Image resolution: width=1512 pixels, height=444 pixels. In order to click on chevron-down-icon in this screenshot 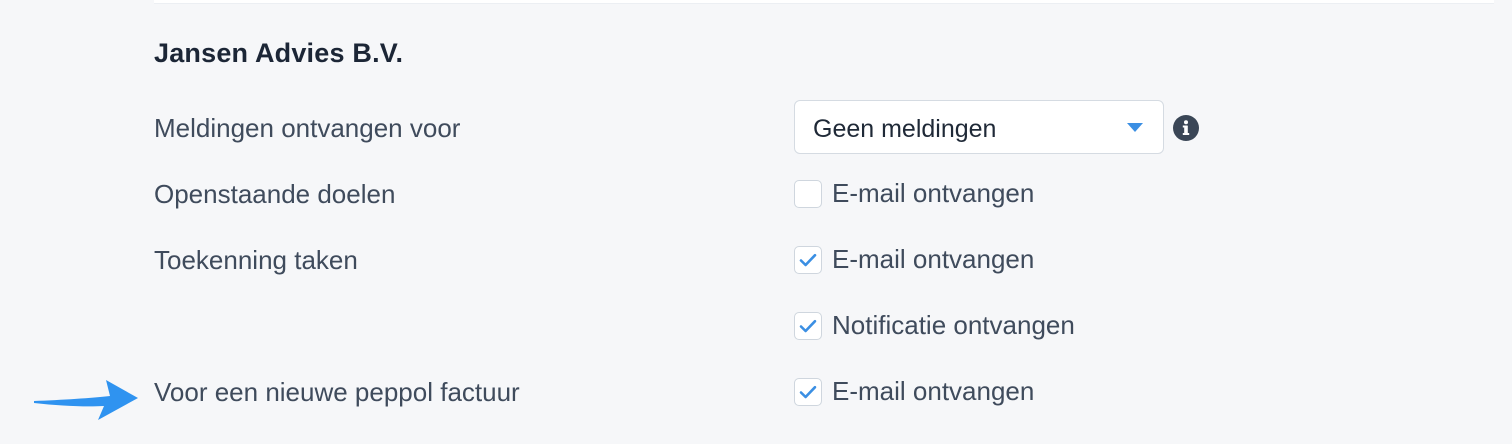, I will do `click(1135, 127)`.